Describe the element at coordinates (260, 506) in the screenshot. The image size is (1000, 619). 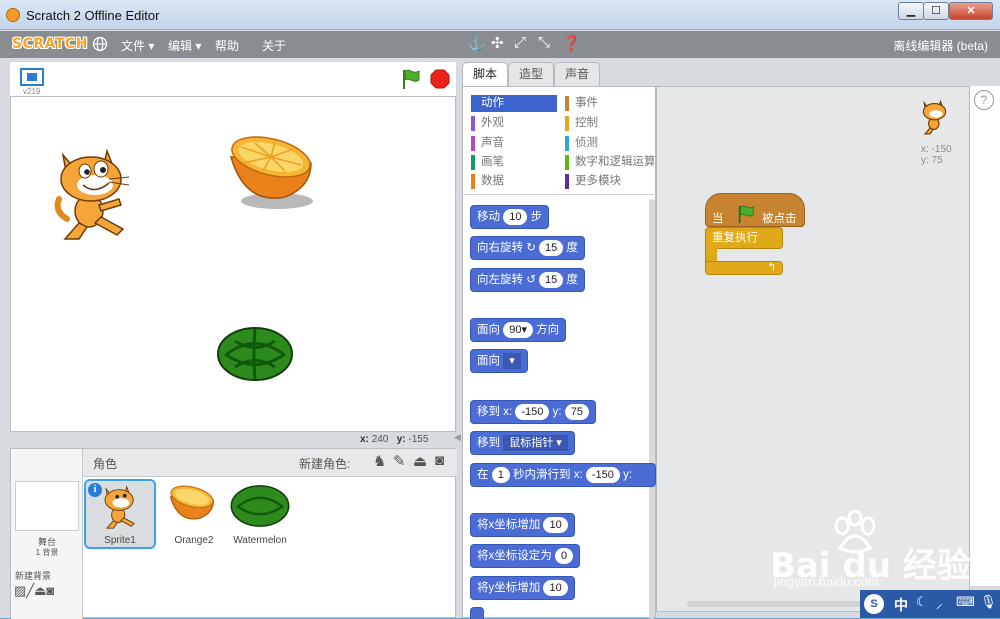
I see `watermelon-thumbnail-icon` at that location.